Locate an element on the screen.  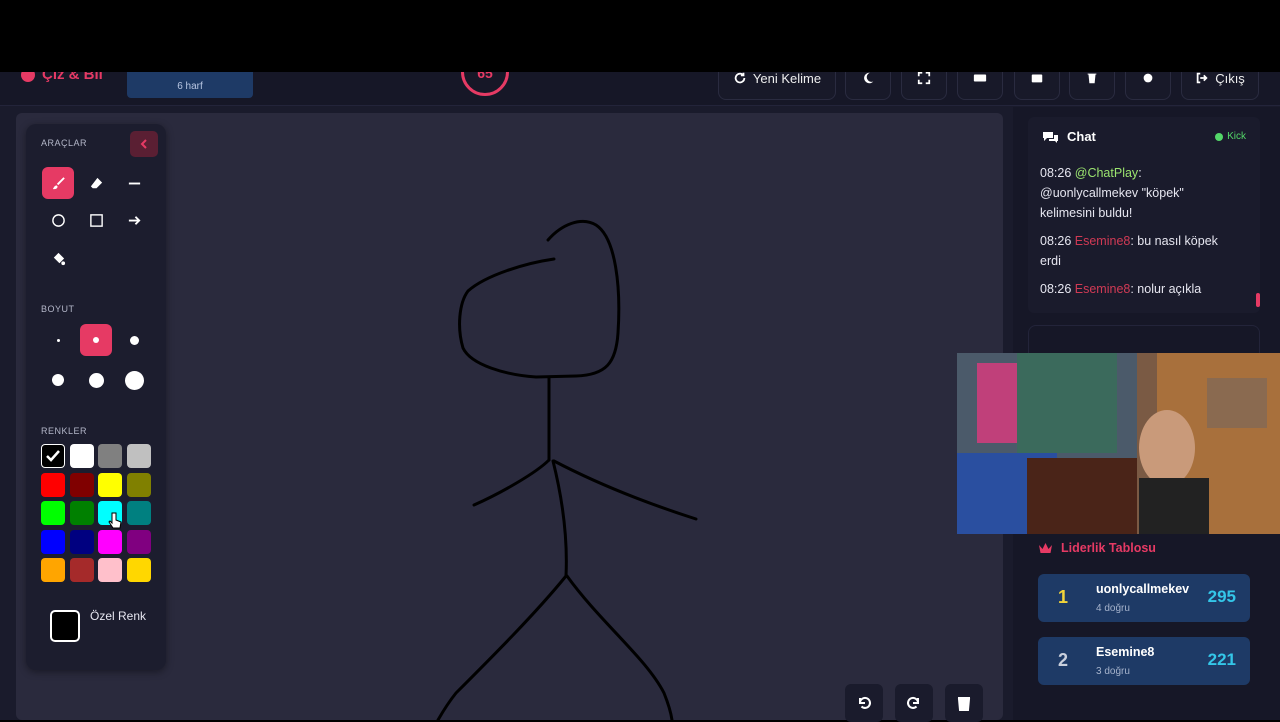
check-icon is located at coordinates (53, 456).